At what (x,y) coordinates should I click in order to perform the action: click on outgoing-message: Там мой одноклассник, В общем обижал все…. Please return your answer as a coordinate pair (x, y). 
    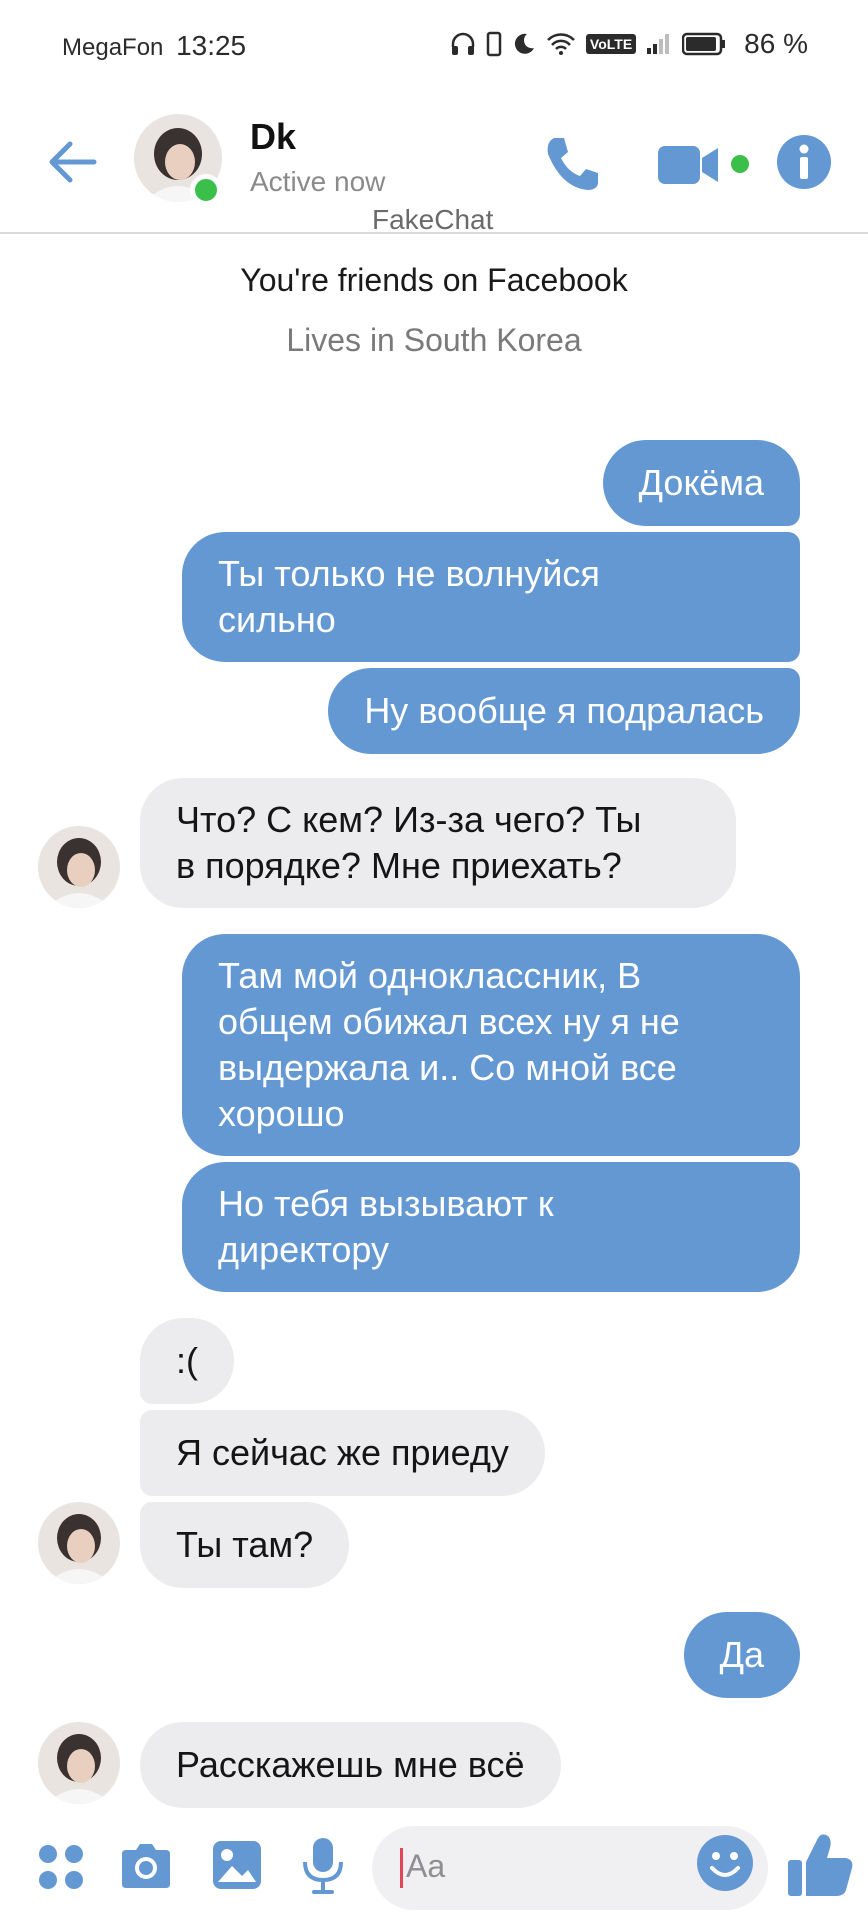
    Looking at the image, I should click on (491, 1045).